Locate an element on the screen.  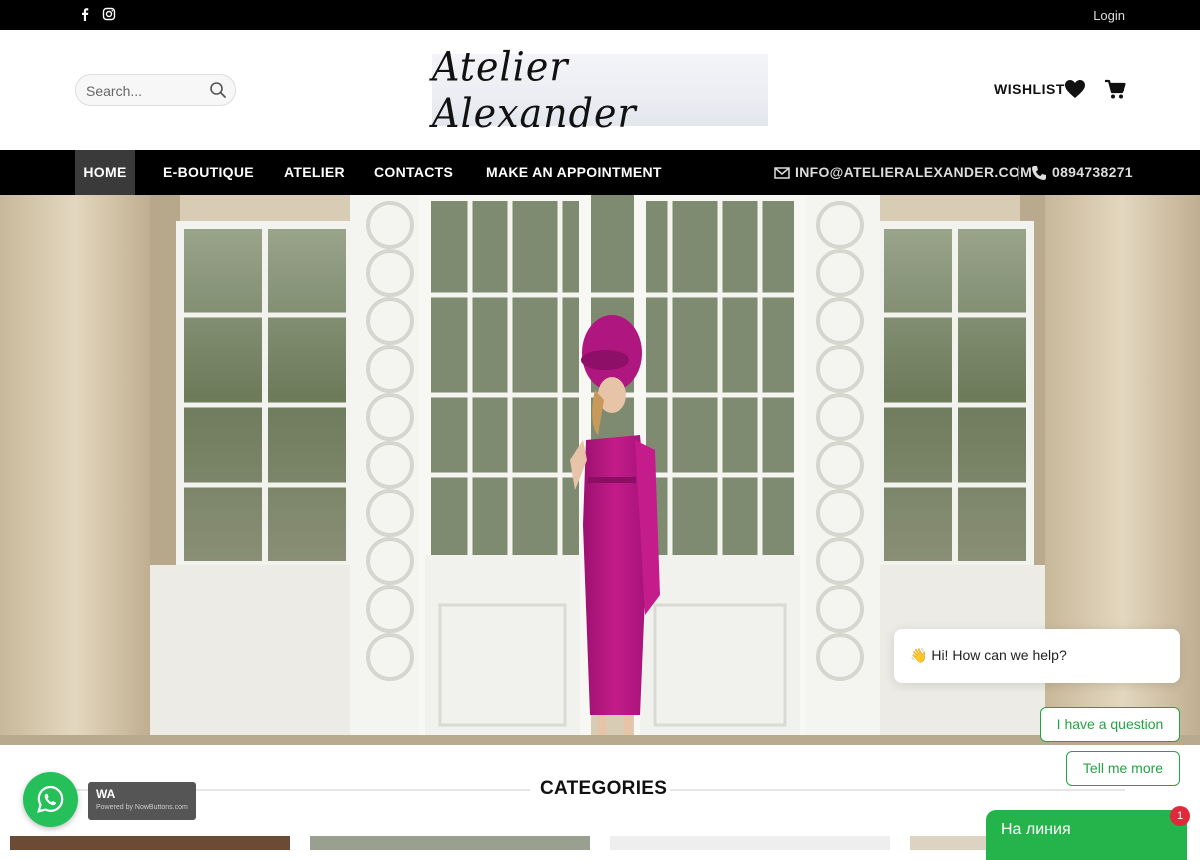
heart-icon is located at coordinates (1075, 89).